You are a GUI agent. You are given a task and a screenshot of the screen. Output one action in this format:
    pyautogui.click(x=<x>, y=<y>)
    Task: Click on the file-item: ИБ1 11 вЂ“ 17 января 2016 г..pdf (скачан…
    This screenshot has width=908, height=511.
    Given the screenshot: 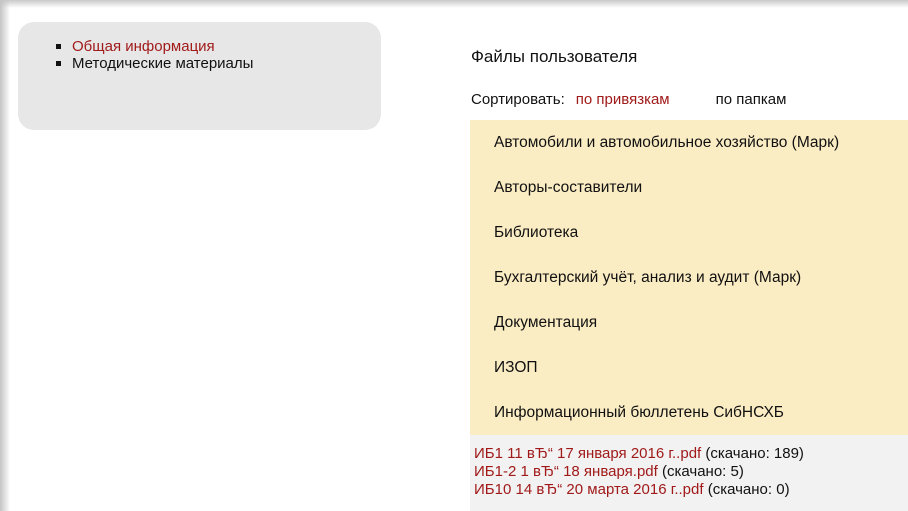 What is the action you would take?
    pyautogui.click(x=691, y=454)
    